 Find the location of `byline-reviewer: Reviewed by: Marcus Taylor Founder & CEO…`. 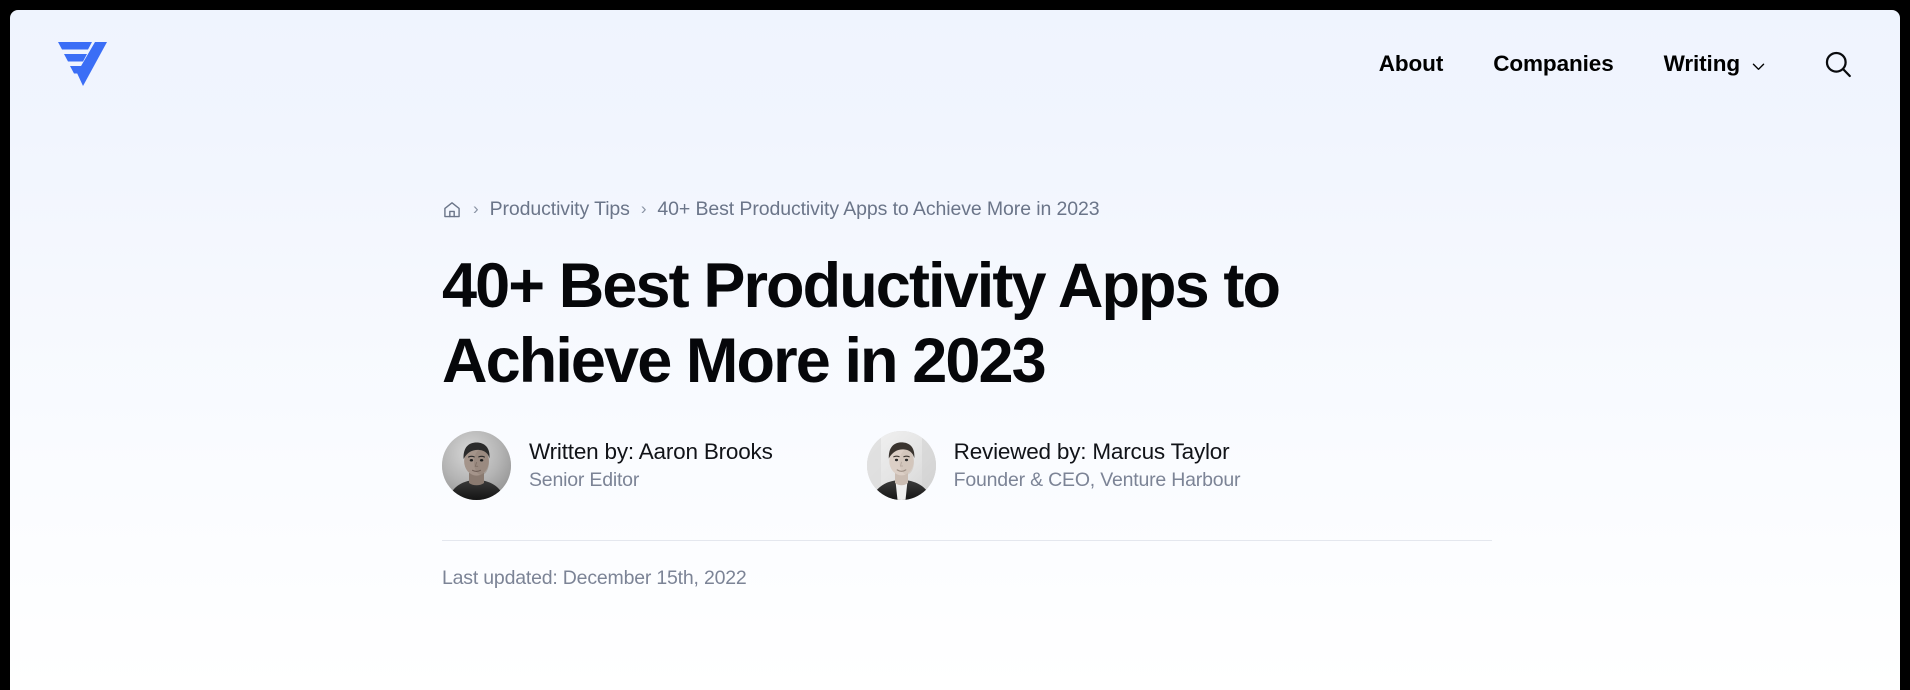

byline-reviewer: Reviewed by: Marcus Taylor Founder & CEO… is located at coordinates (1053, 465).